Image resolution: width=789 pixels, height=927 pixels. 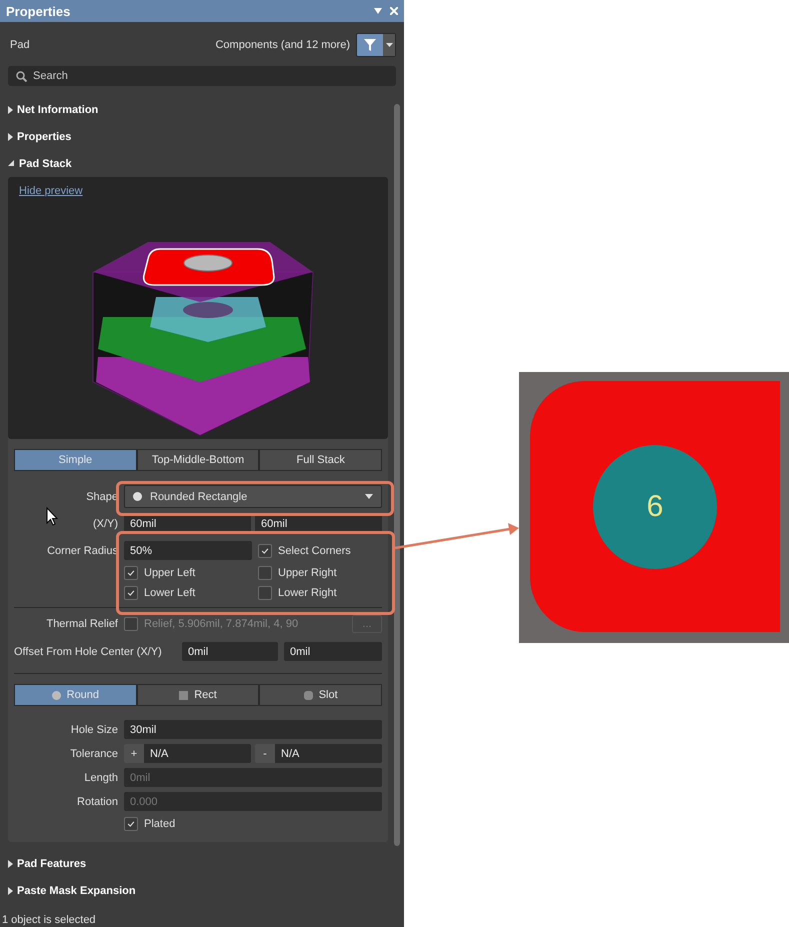 I want to click on search-field: Search, so click(x=202, y=76).